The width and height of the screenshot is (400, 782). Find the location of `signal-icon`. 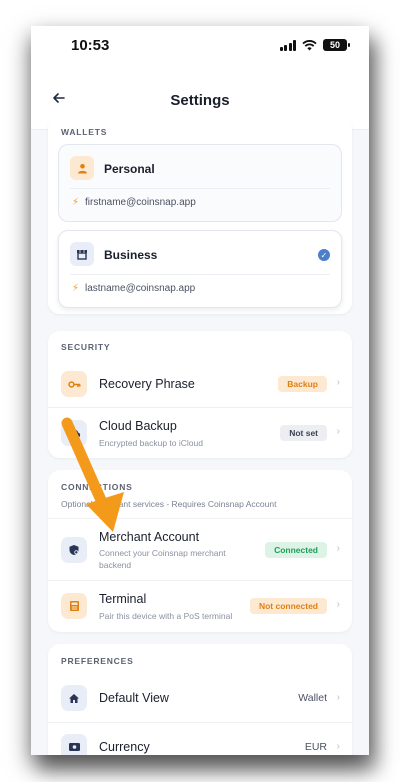

signal-icon is located at coordinates (287, 45).